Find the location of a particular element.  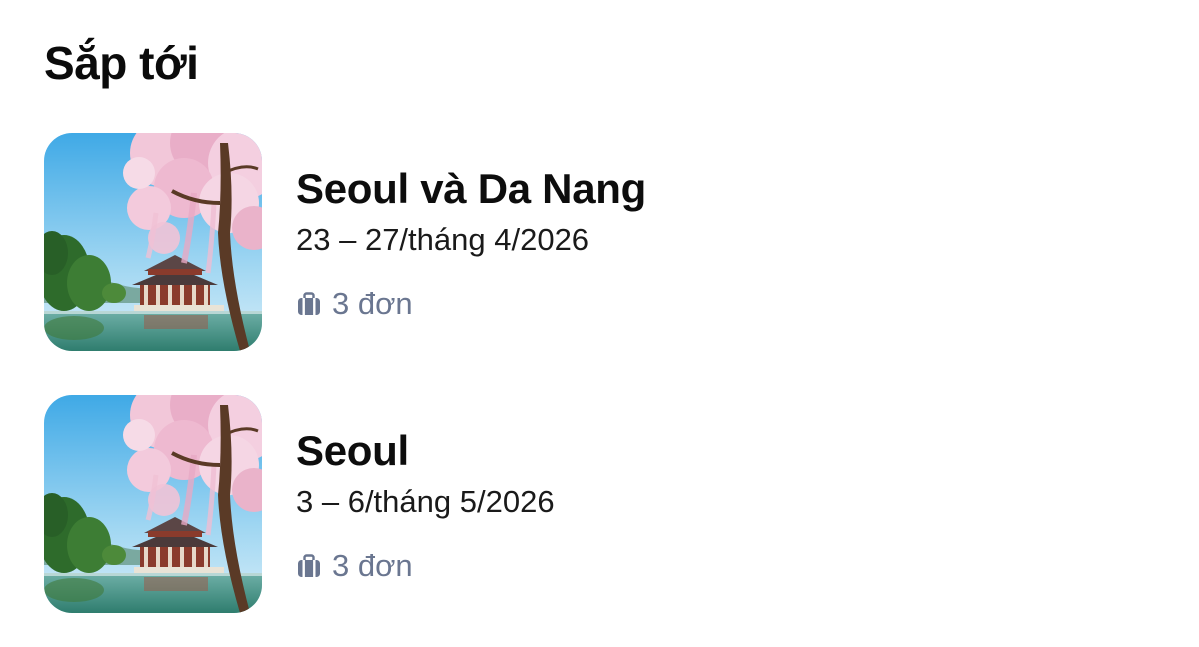

trip-dates: 23 – 27/tháng 4/2026 is located at coordinates (443, 239).